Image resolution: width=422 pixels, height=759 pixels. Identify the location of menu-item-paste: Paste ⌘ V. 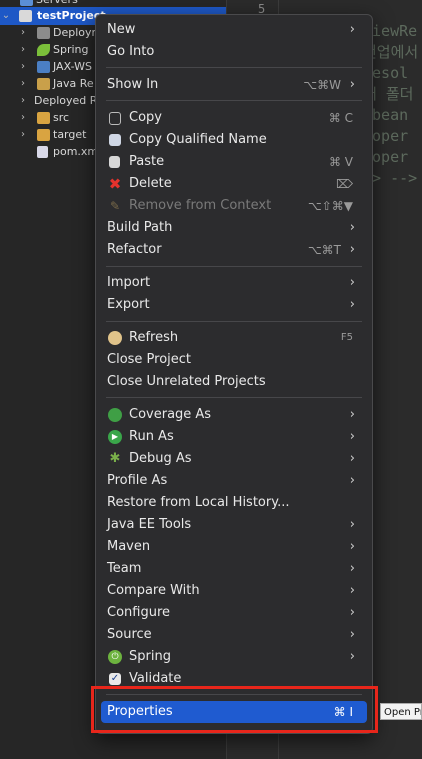
(234, 162).